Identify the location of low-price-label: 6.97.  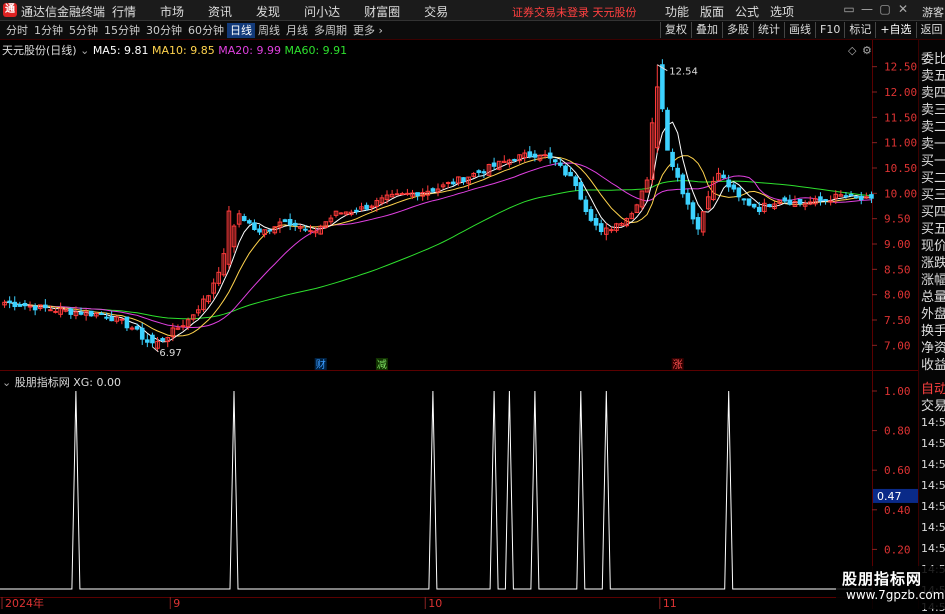
(170, 353).